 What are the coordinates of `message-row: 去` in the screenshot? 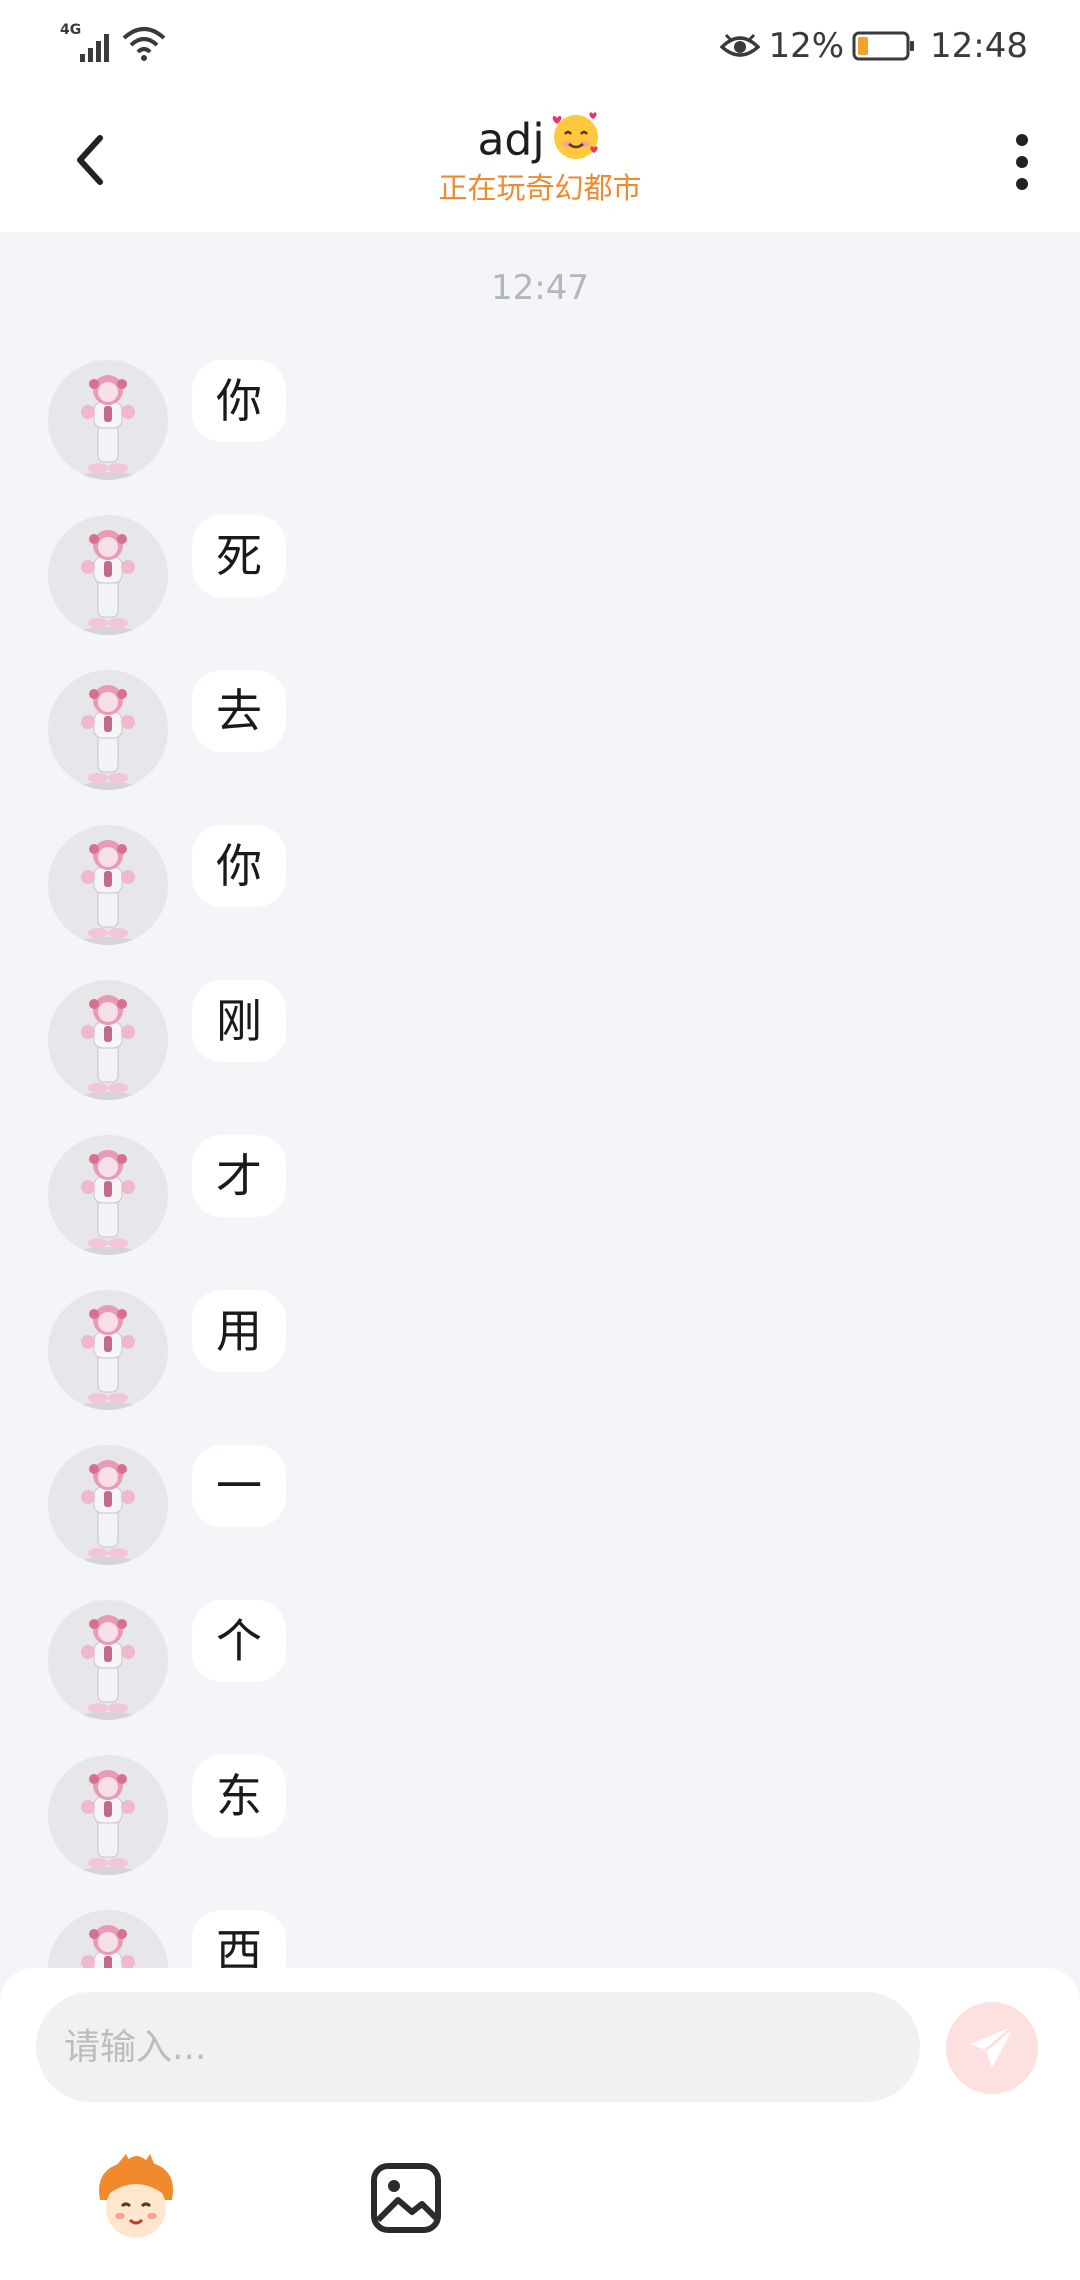 It's located at (540, 735).